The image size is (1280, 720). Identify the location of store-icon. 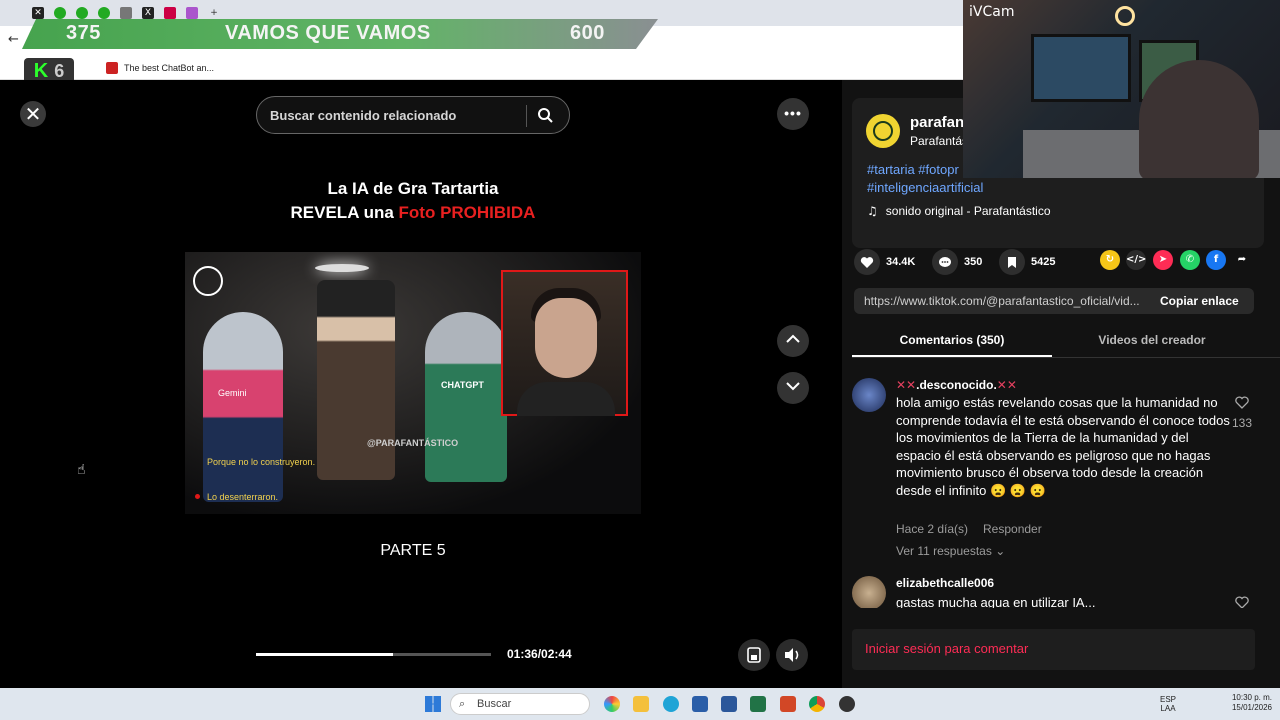
(700, 704).